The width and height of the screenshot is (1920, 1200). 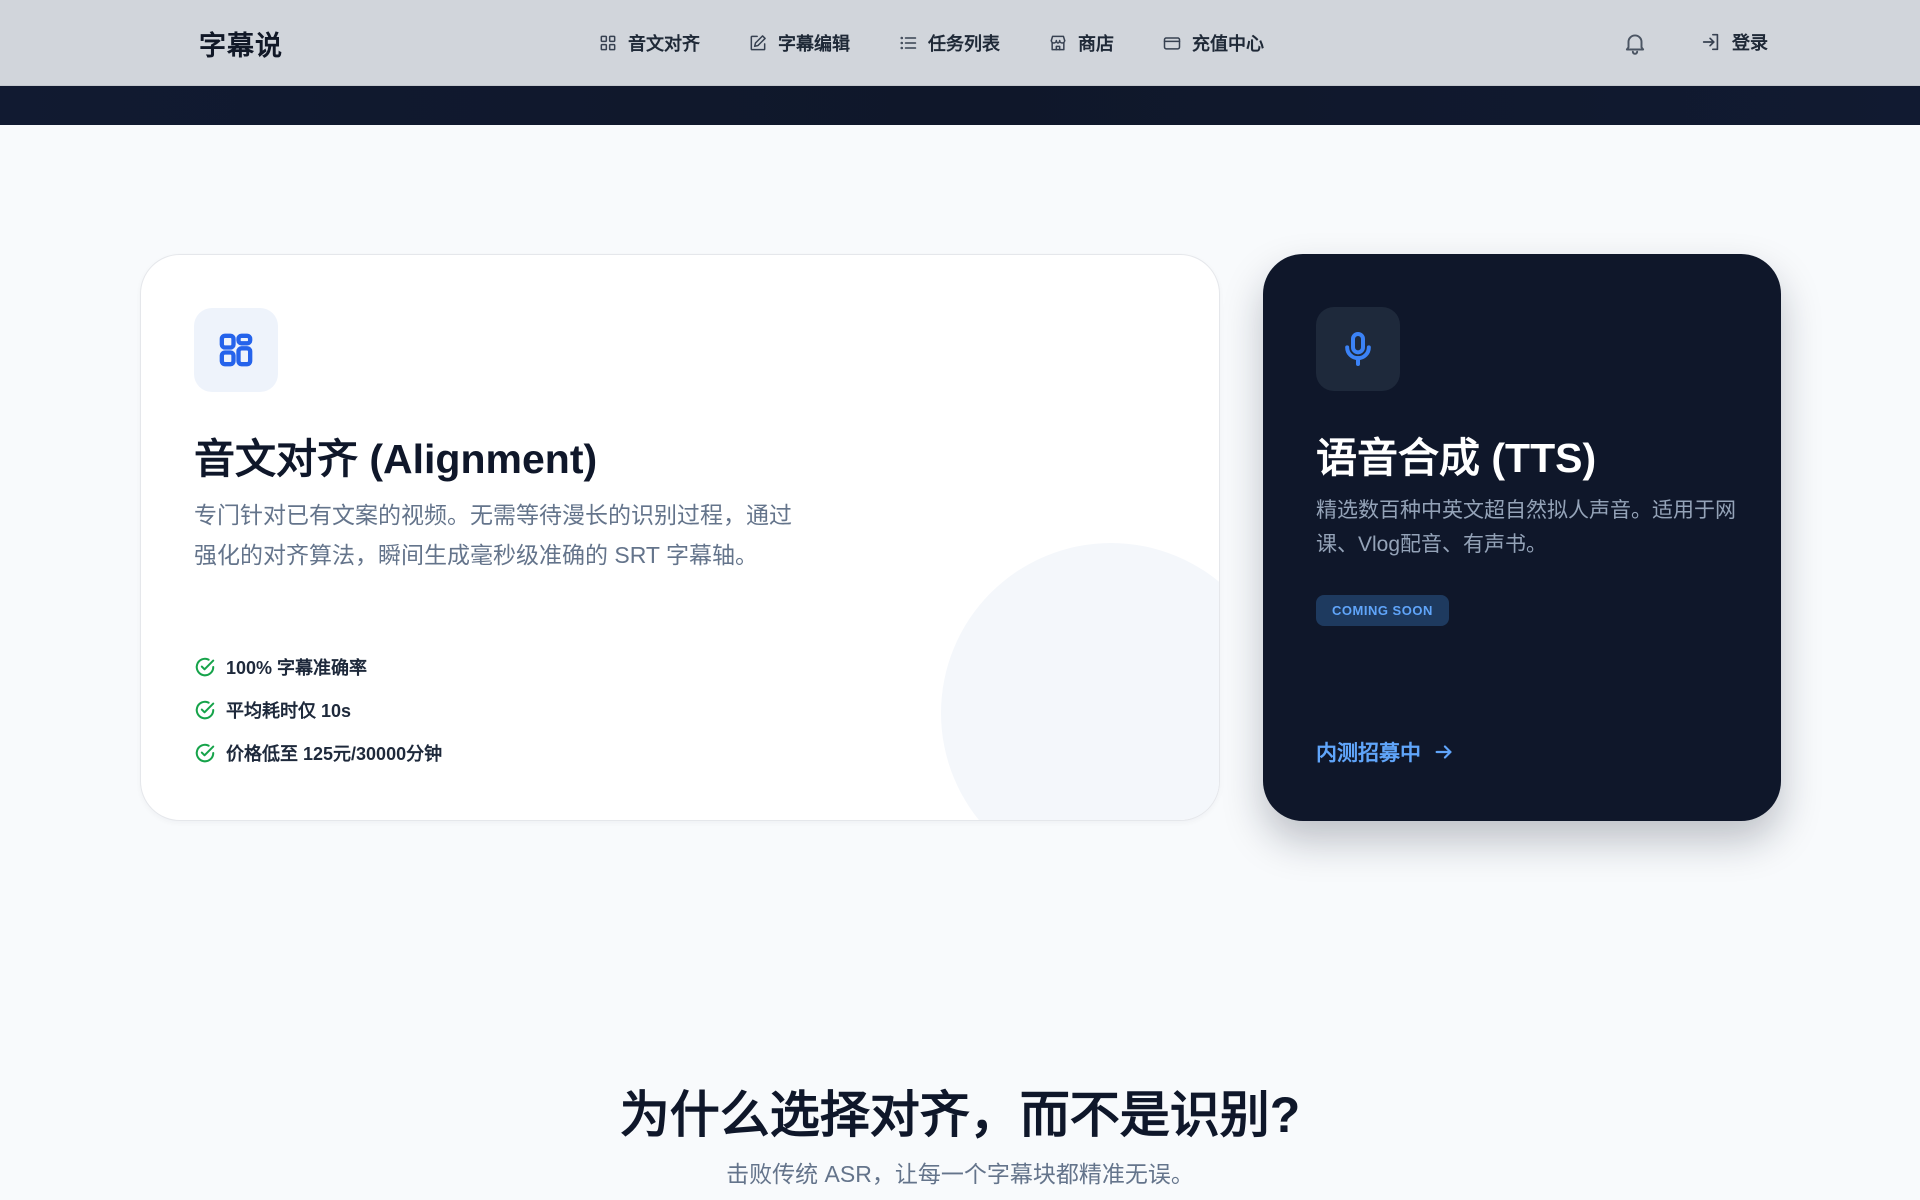 I want to click on arrow-right-icon, so click(x=1443, y=752).